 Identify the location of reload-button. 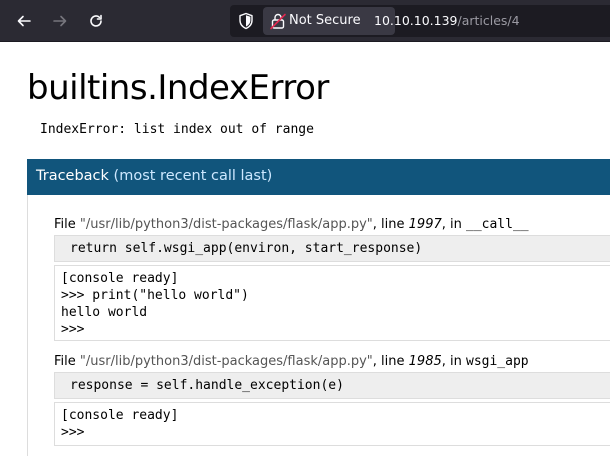
(96, 21).